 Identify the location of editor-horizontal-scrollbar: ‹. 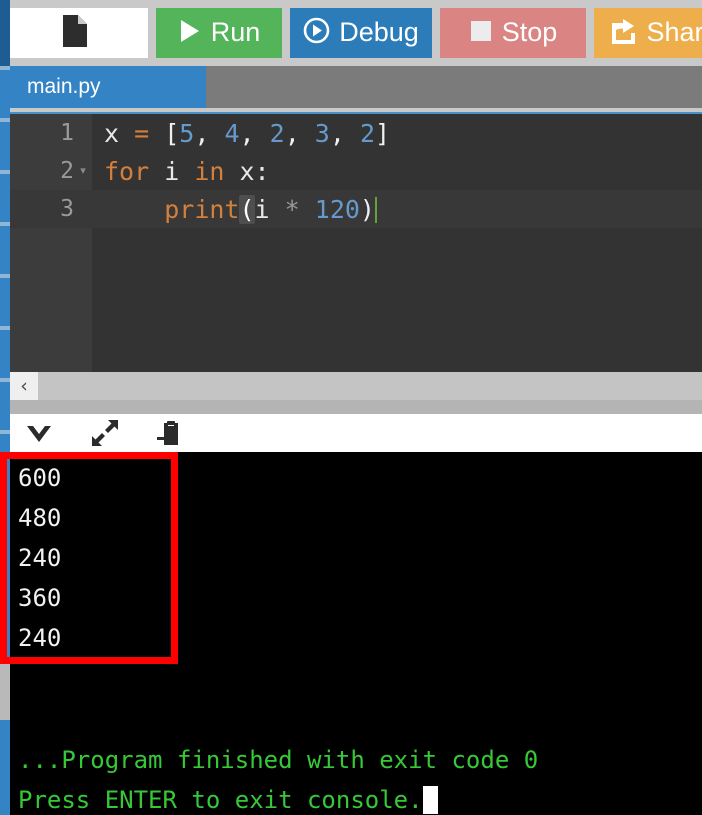
(356, 386).